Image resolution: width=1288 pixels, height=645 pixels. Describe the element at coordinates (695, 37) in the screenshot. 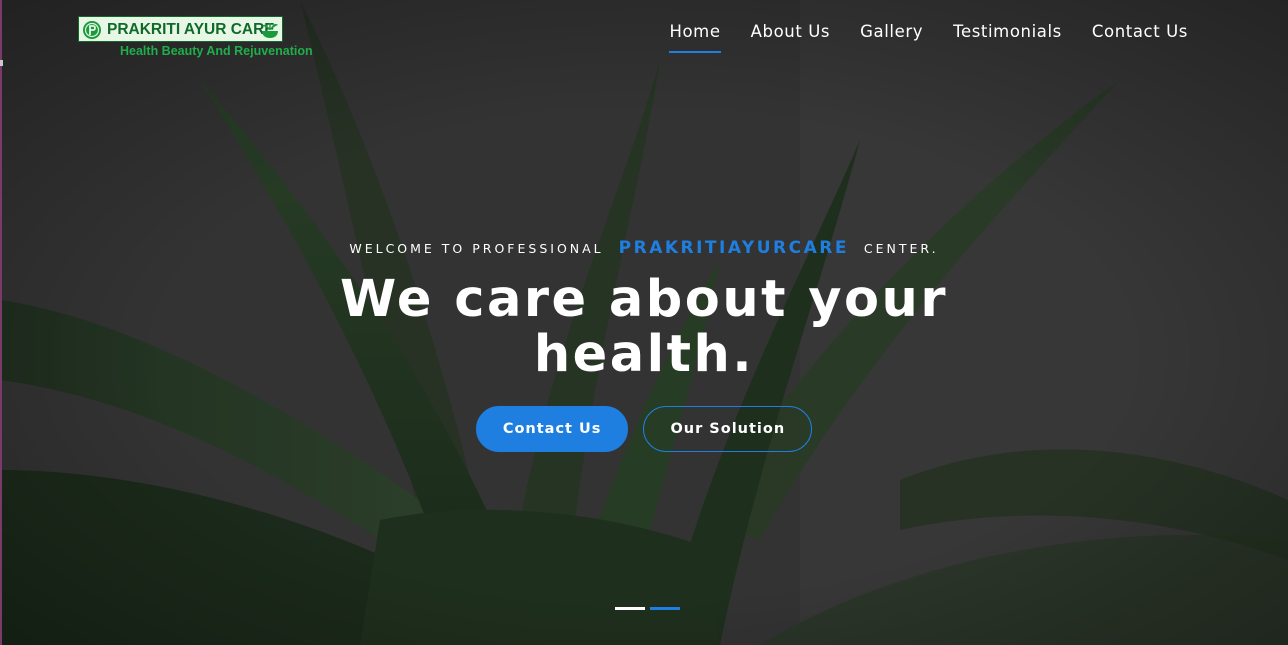

I see `nav-item-home: Home` at that location.